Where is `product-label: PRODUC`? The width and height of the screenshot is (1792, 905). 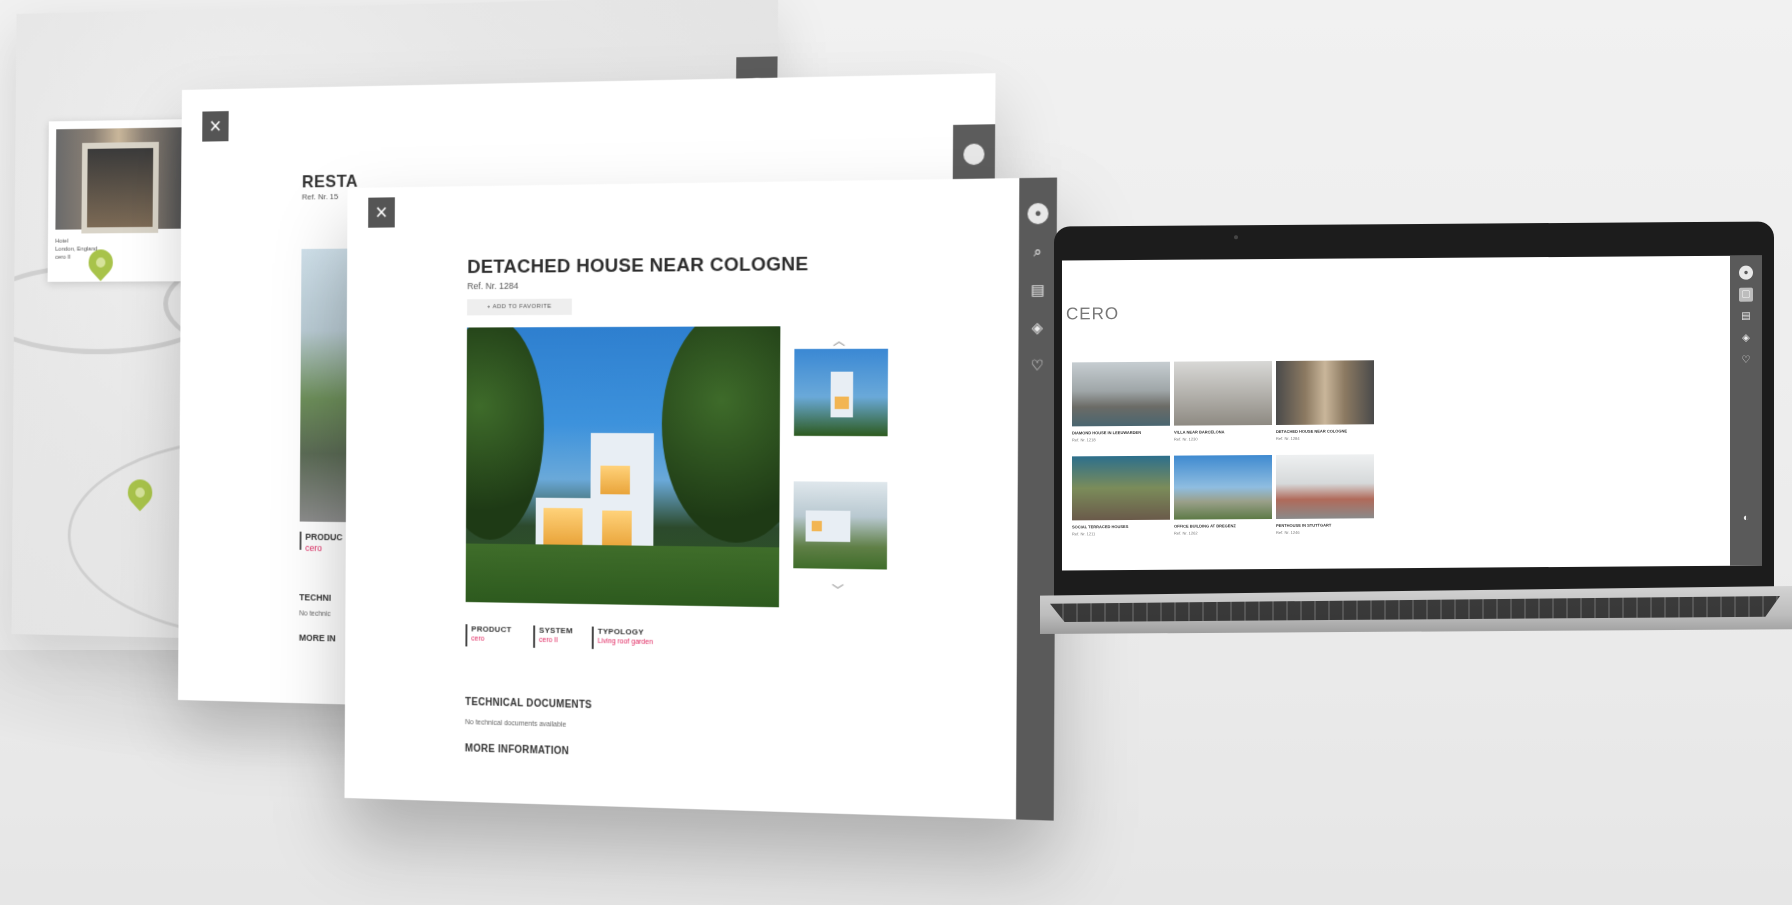
product-label: PRODUC is located at coordinates (323, 537).